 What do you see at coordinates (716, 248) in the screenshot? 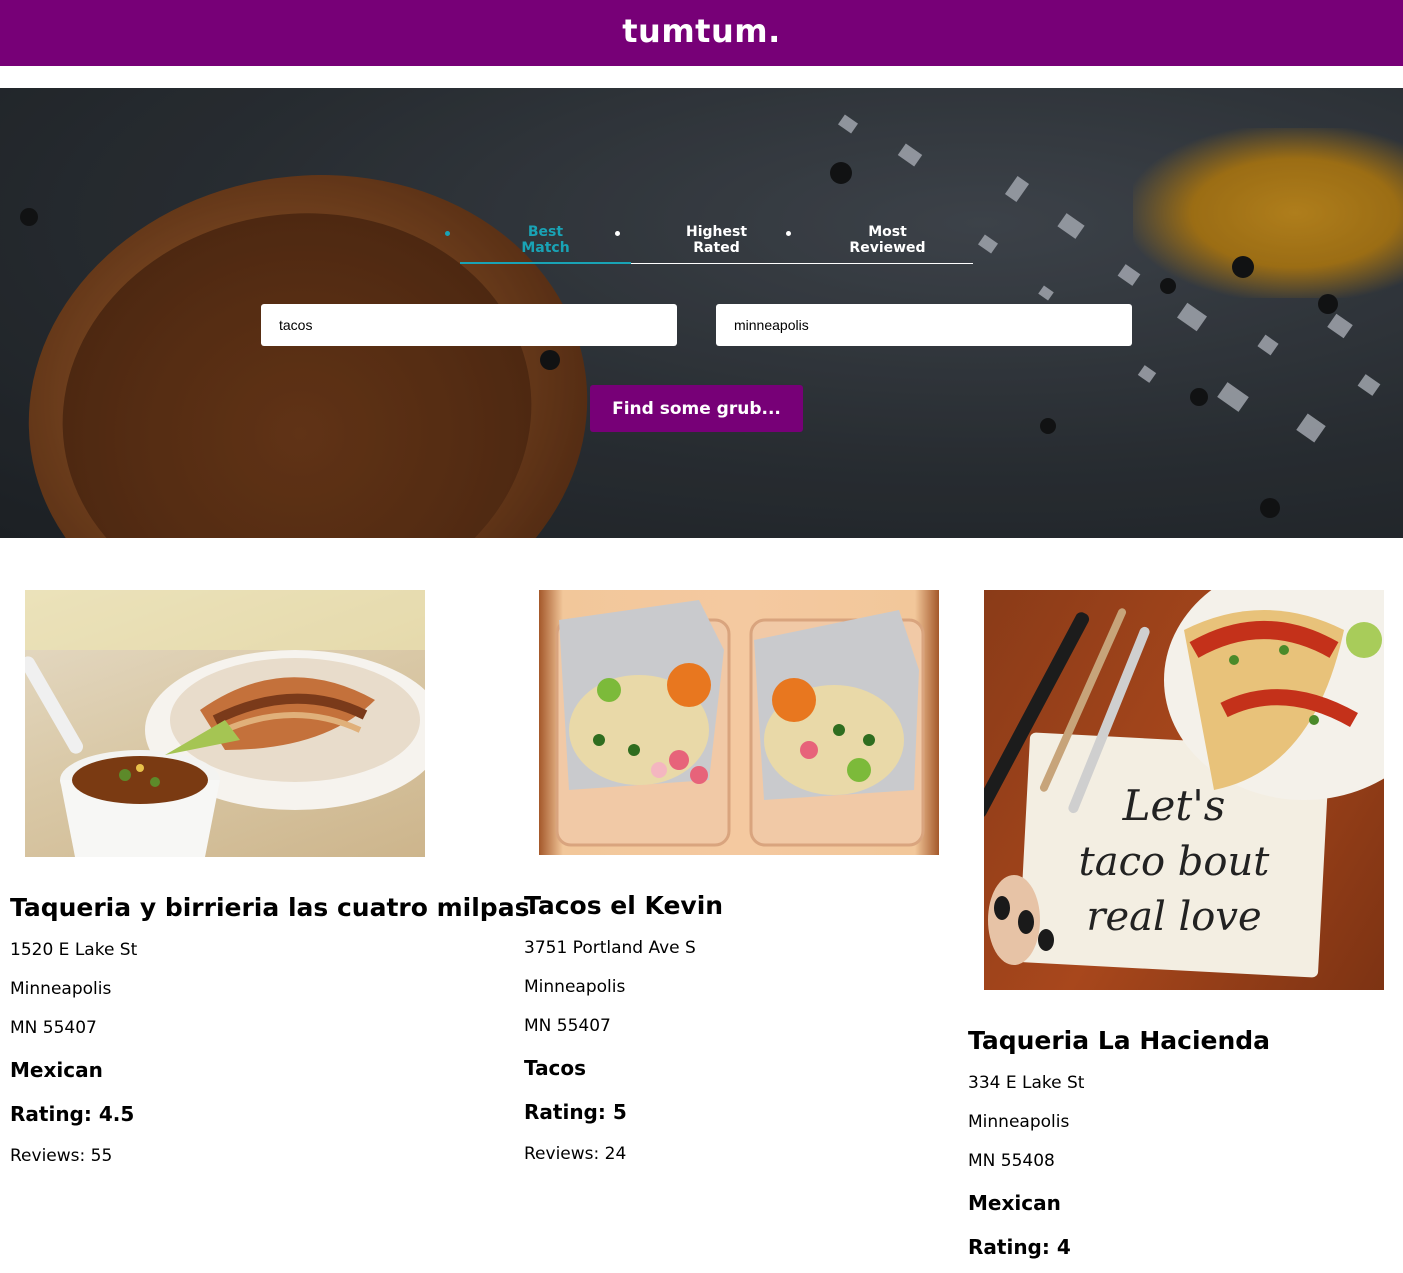
I see `tab-label: Rated` at bounding box center [716, 248].